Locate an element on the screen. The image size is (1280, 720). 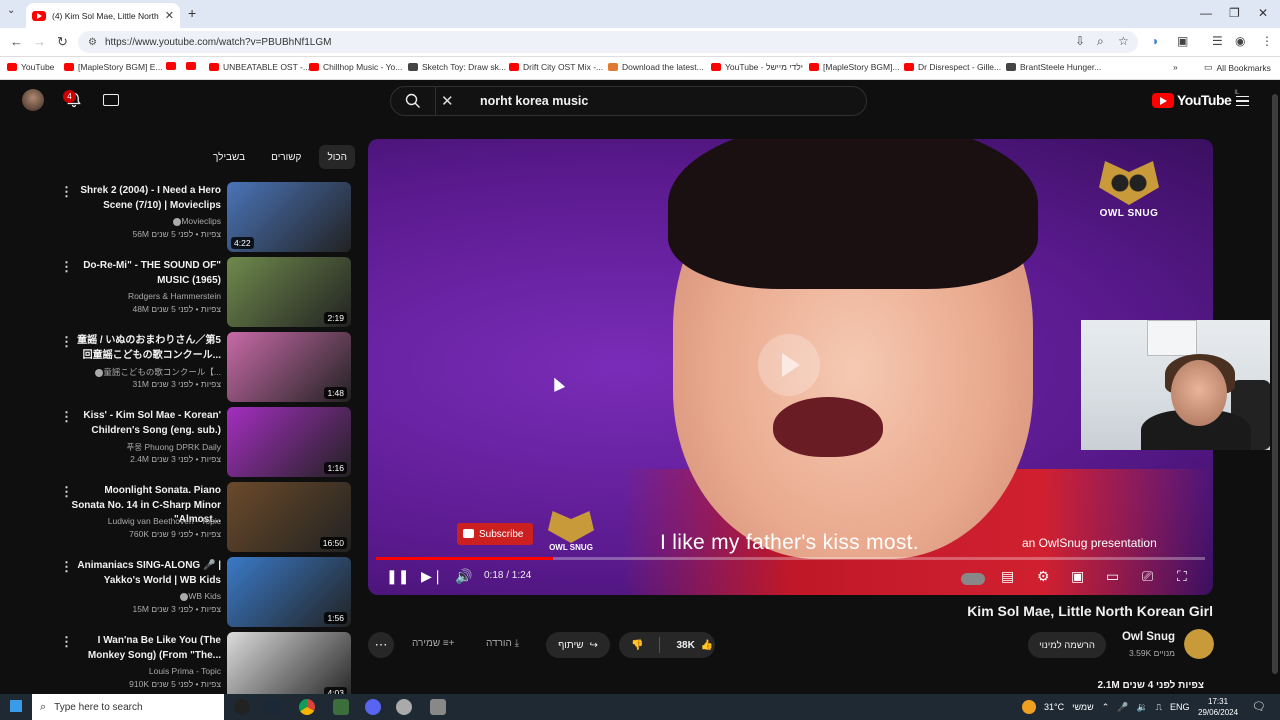
restore-icon: ❐ is located at coordinates (1234, 13).